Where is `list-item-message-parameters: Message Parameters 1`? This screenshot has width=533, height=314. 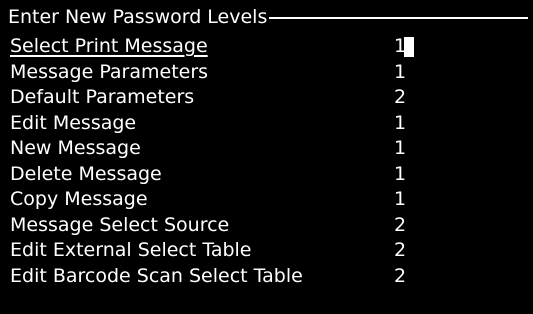
list-item-message-parameters: Message Parameters 1 is located at coordinates (220, 73).